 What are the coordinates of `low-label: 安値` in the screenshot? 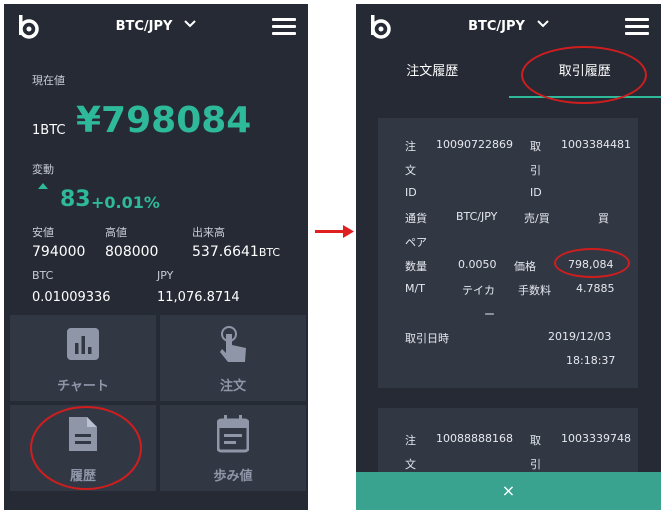 It's located at (43, 232).